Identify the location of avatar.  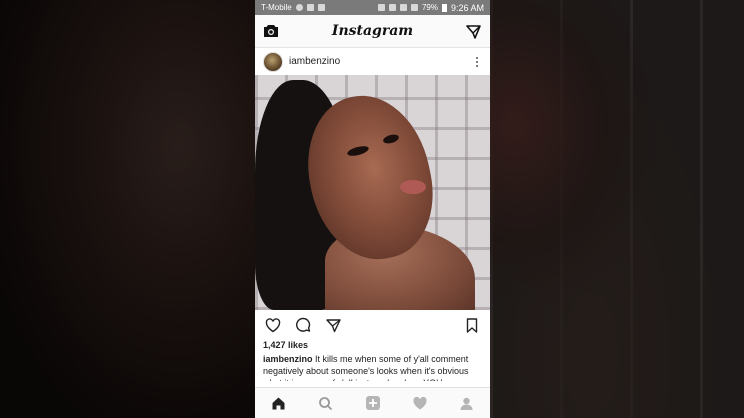
(273, 61).